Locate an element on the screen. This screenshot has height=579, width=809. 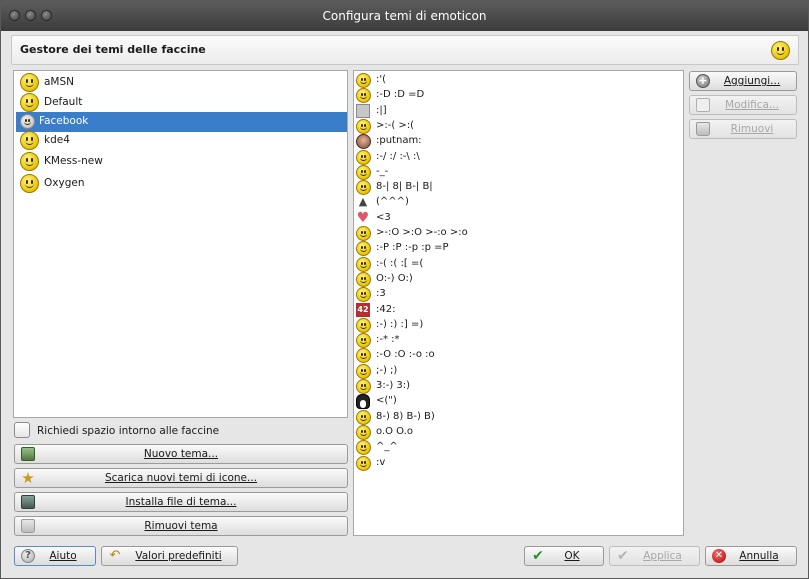
close-window-icon is located at coordinates (14, 15).